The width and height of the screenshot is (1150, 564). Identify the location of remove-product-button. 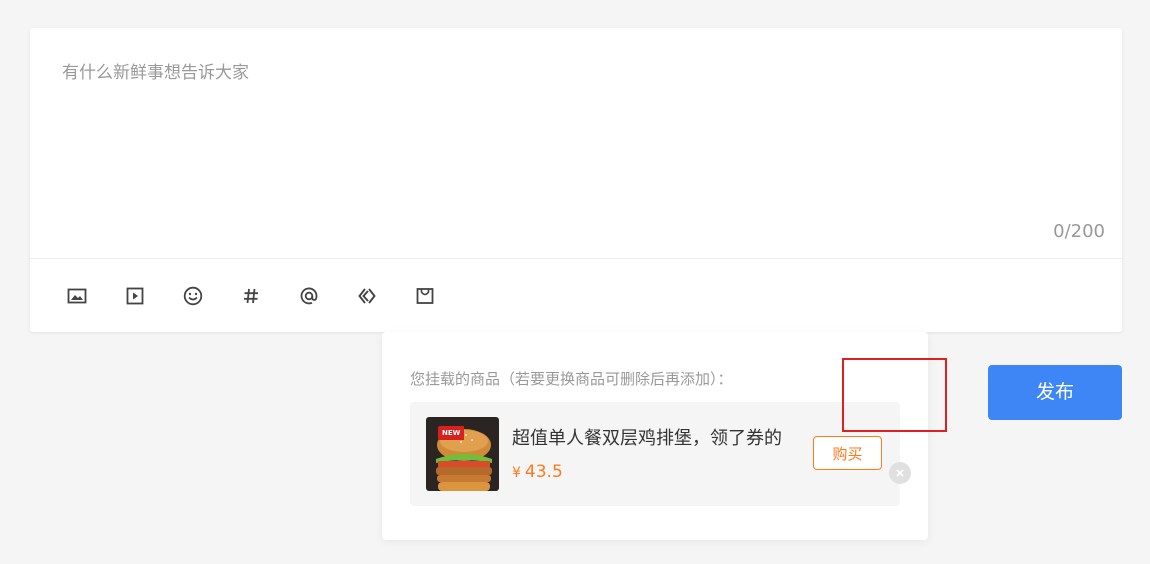
(900, 473).